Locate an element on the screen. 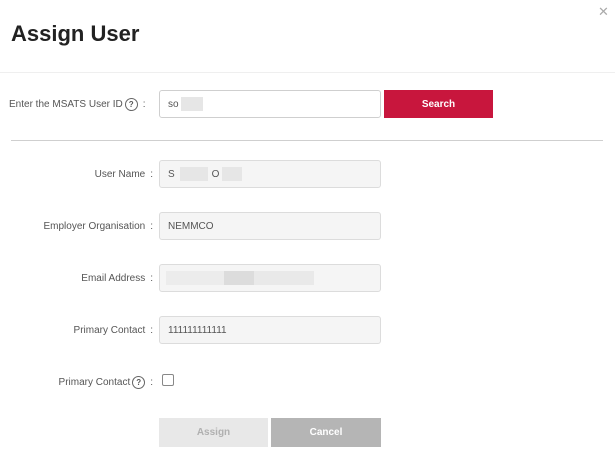  primary-contact-field: 111111111111 is located at coordinates (270, 330).